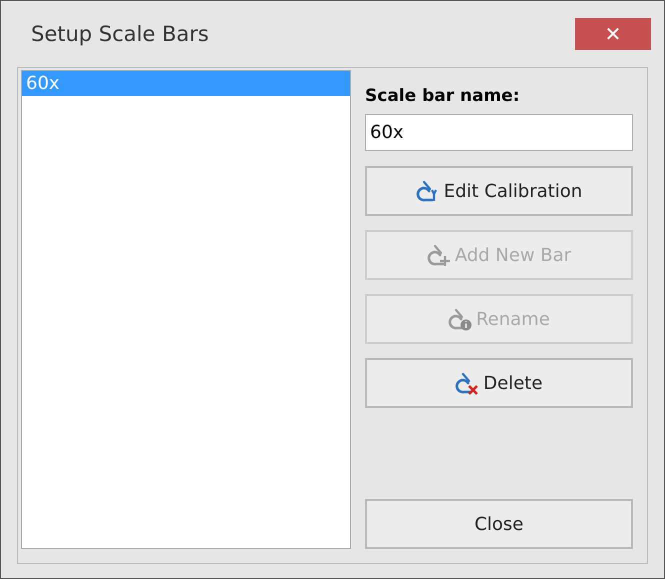 The height and width of the screenshot is (579, 665). Describe the element at coordinates (460, 319) in the screenshot. I see `microscope-info-icon` at that location.